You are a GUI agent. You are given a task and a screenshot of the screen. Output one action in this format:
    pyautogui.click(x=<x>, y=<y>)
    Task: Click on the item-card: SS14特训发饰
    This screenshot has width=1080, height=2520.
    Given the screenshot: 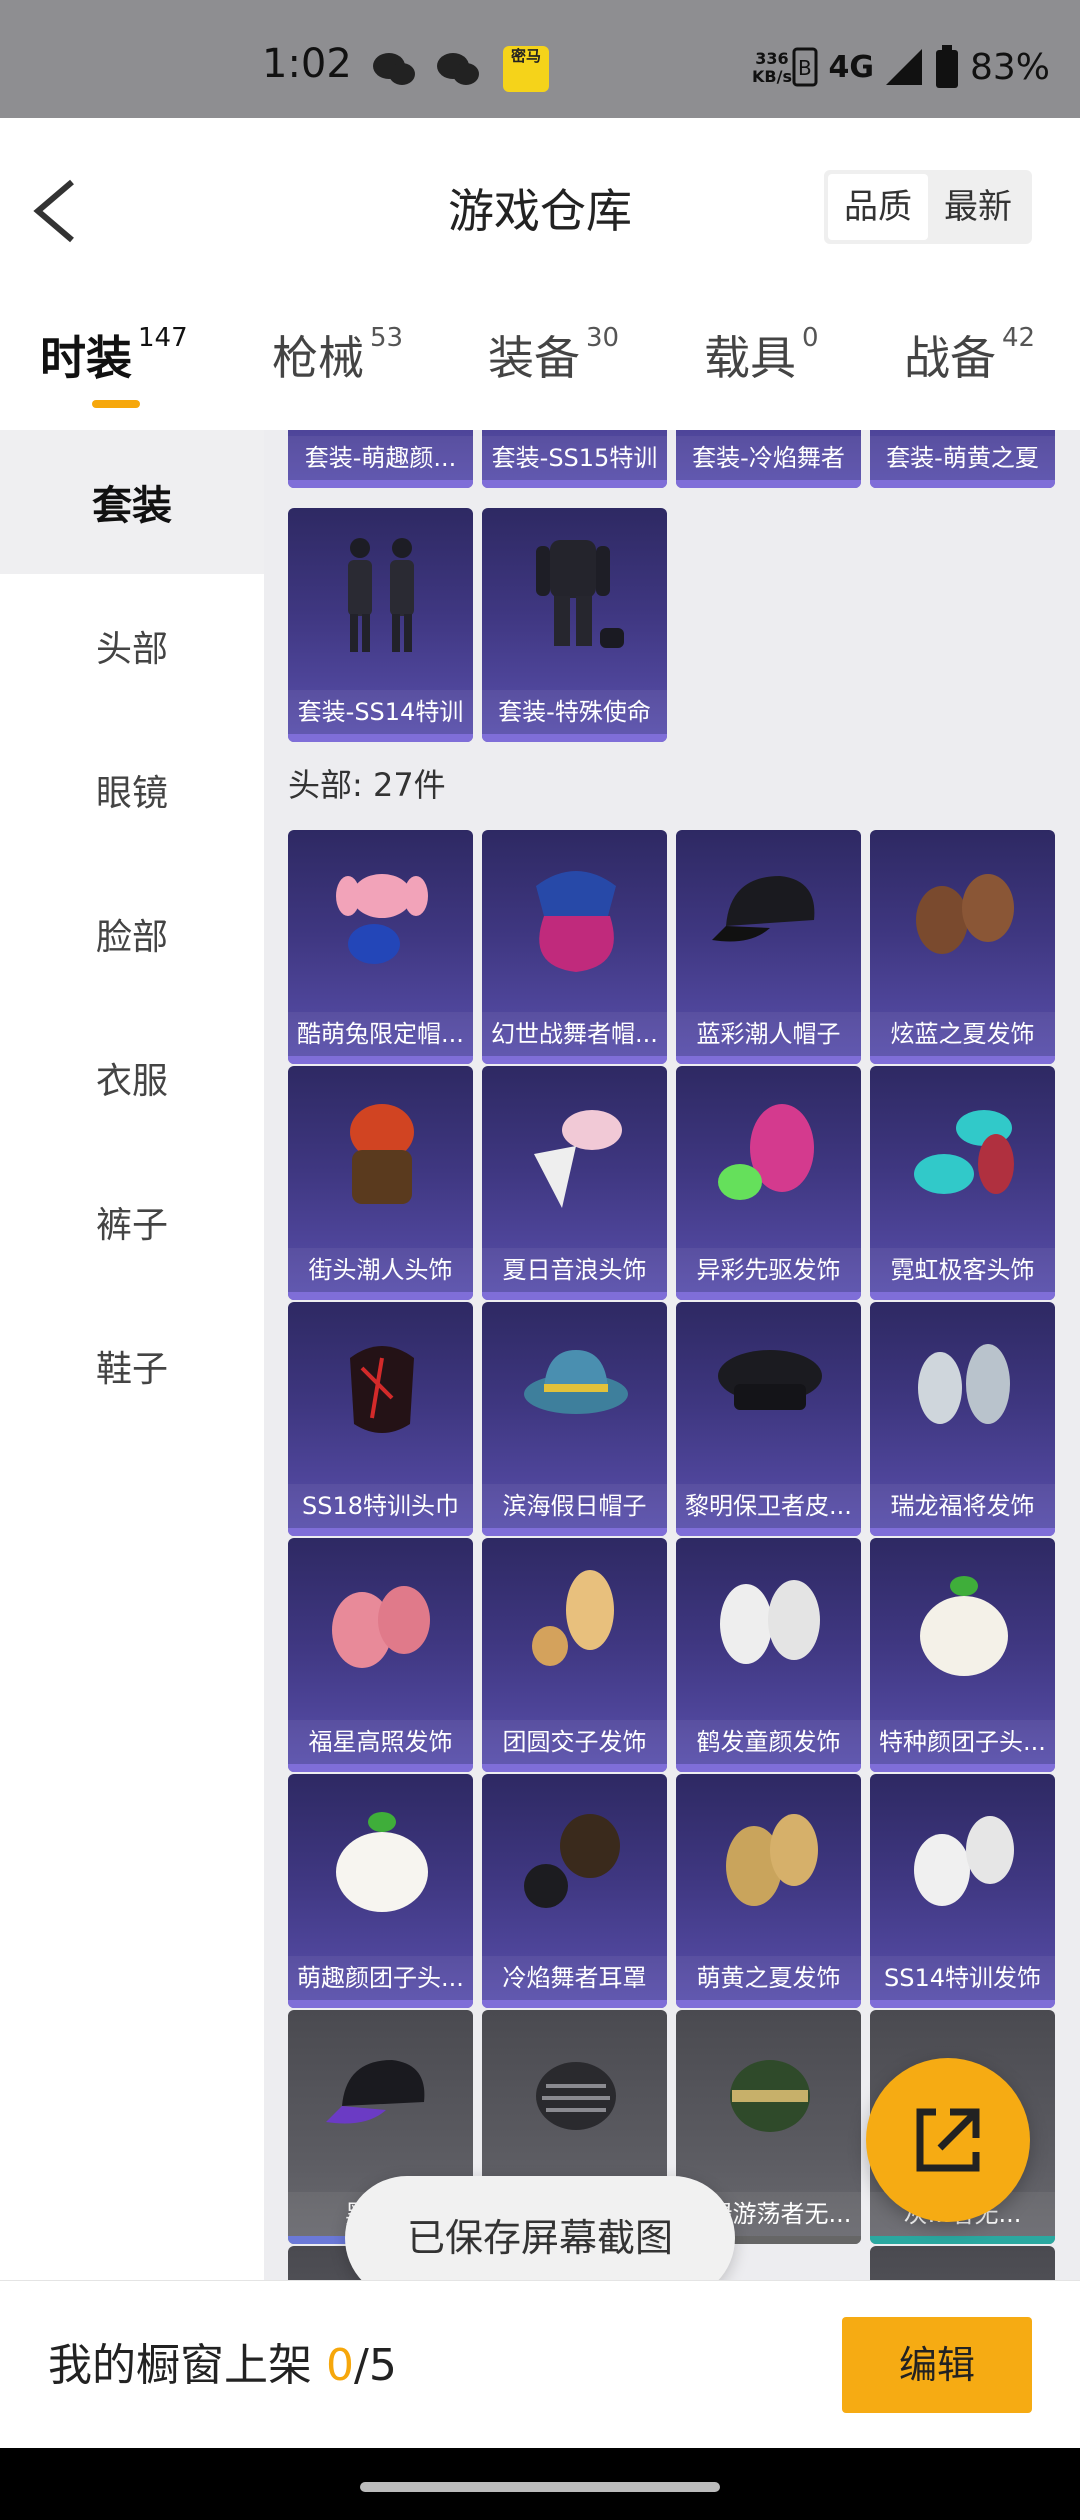 What is the action you would take?
    pyautogui.click(x=962, y=1891)
    